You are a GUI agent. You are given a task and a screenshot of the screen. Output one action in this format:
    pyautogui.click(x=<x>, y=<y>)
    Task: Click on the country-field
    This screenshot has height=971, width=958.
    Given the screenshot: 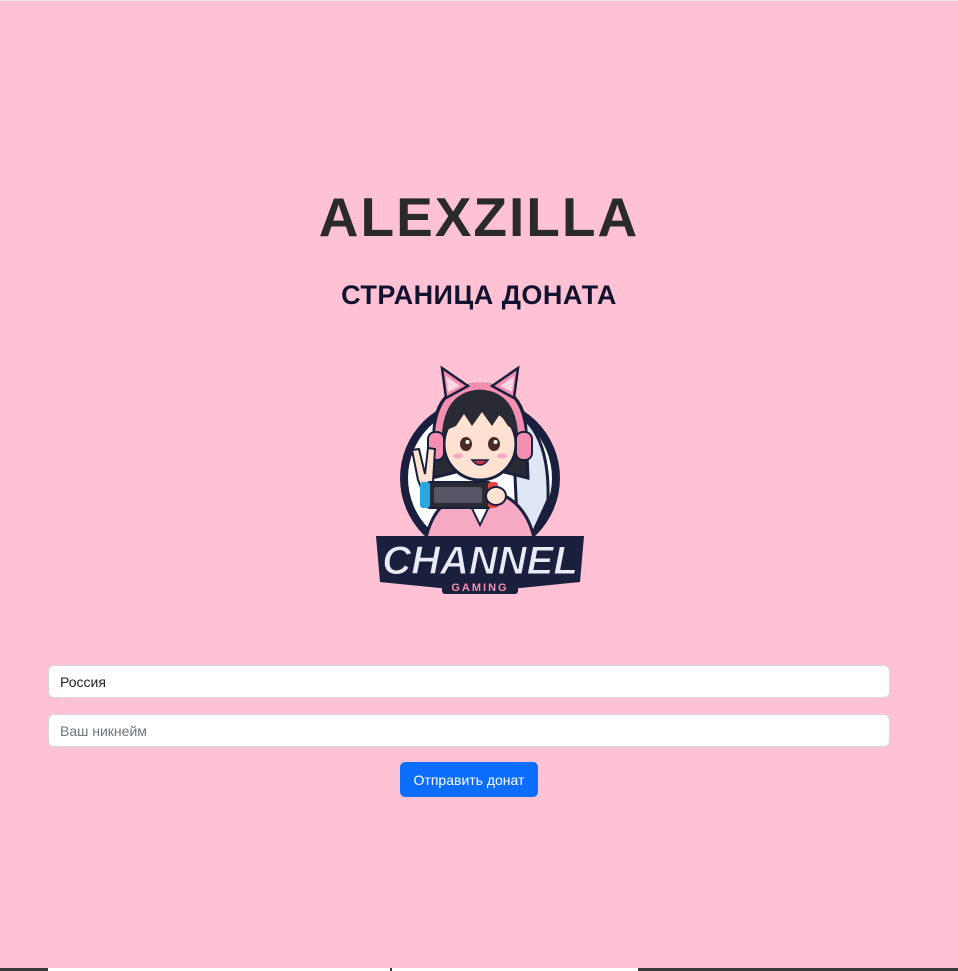 What is the action you would take?
    pyautogui.click(x=469, y=681)
    